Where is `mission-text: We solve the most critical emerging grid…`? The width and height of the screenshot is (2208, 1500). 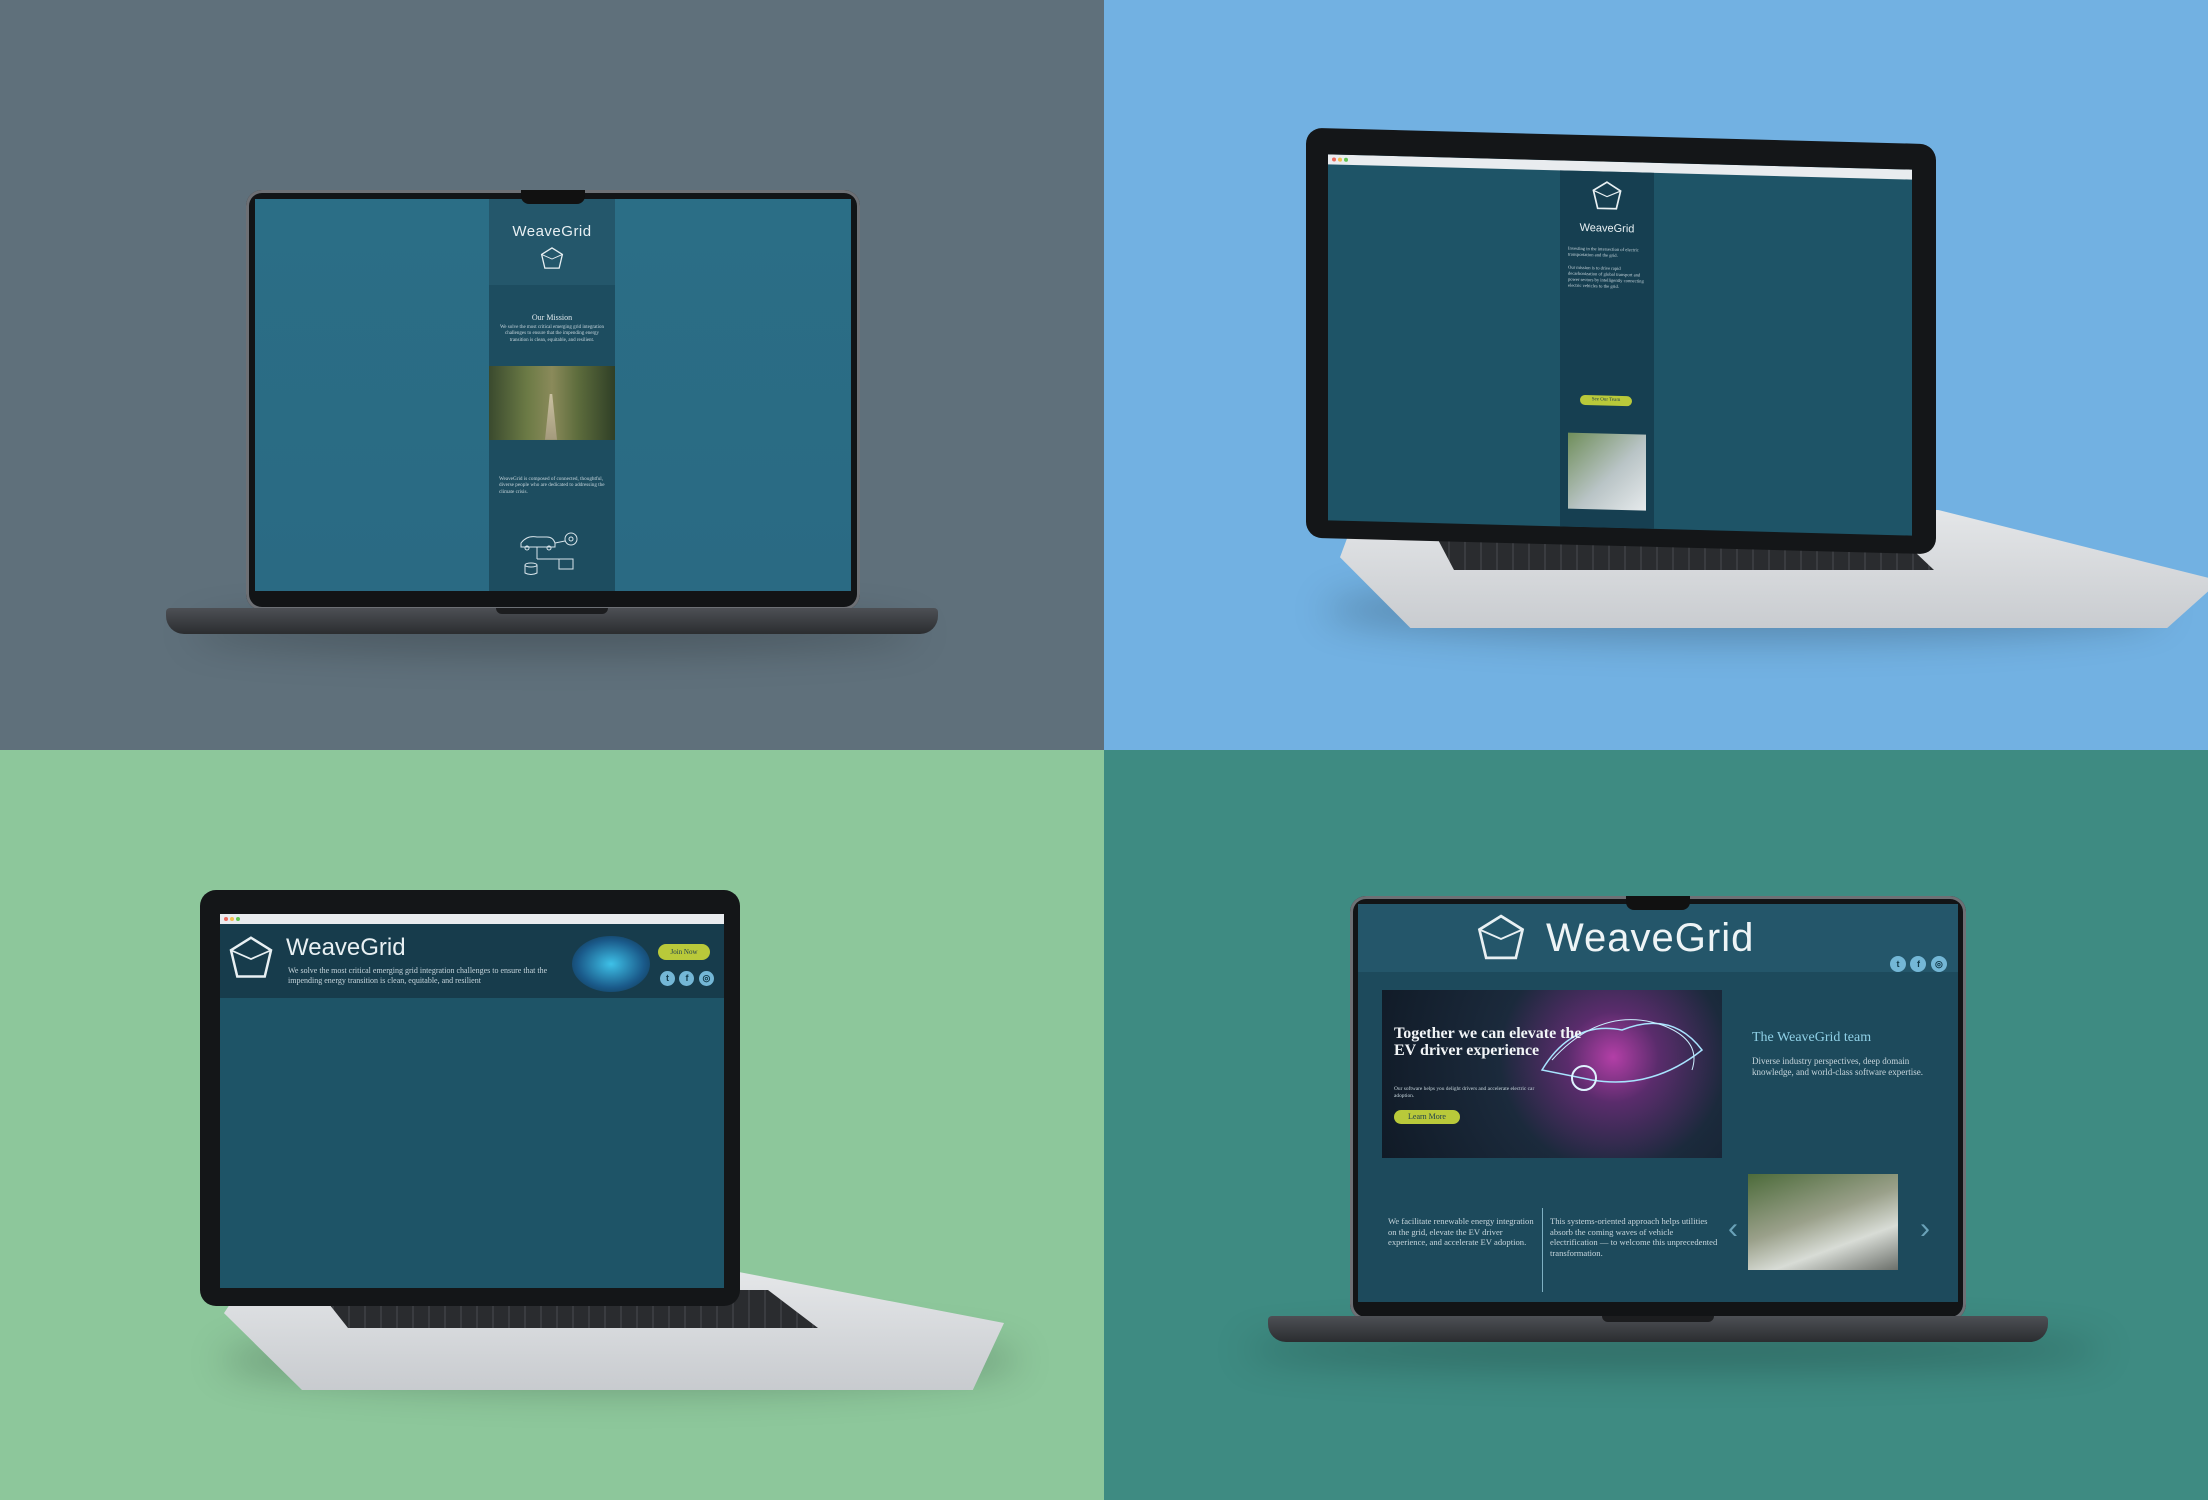
mission-text: We solve the most critical emerging grid… is located at coordinates (552, 334).